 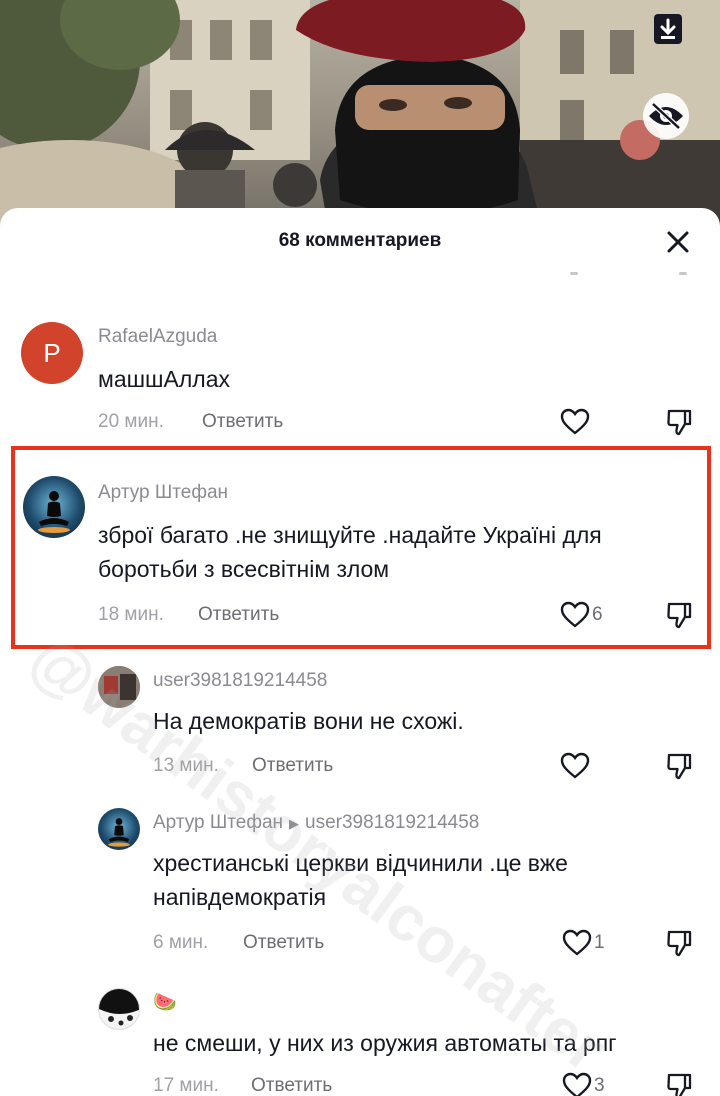 I want to click on comment-text-line: напівдемократія, so click(x=240, y=897).